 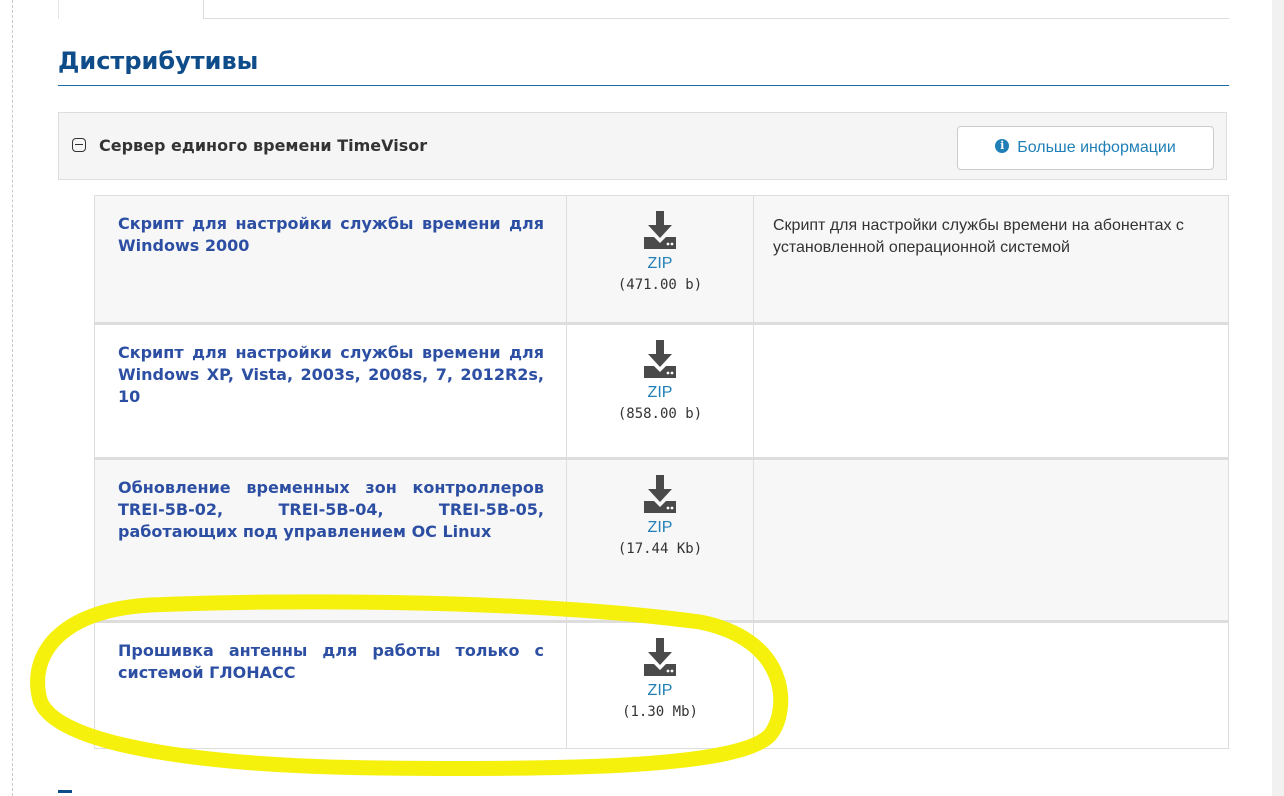 I want to click on minus-square-icon, so click(x=79, y=145).